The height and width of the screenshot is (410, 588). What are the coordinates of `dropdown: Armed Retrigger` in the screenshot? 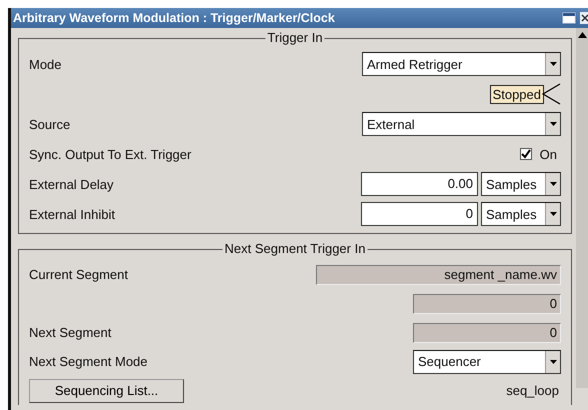 It's located at (461, 64).